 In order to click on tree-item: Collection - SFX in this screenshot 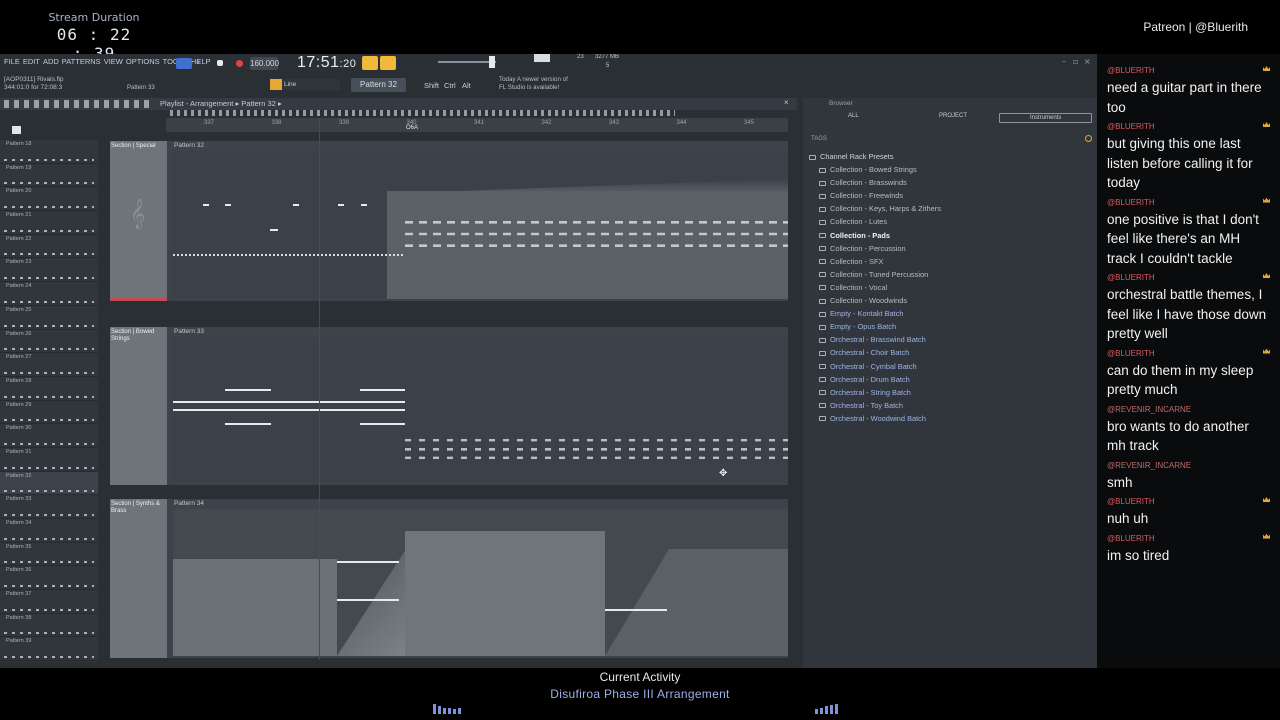, I will do `click(889, 261)`.